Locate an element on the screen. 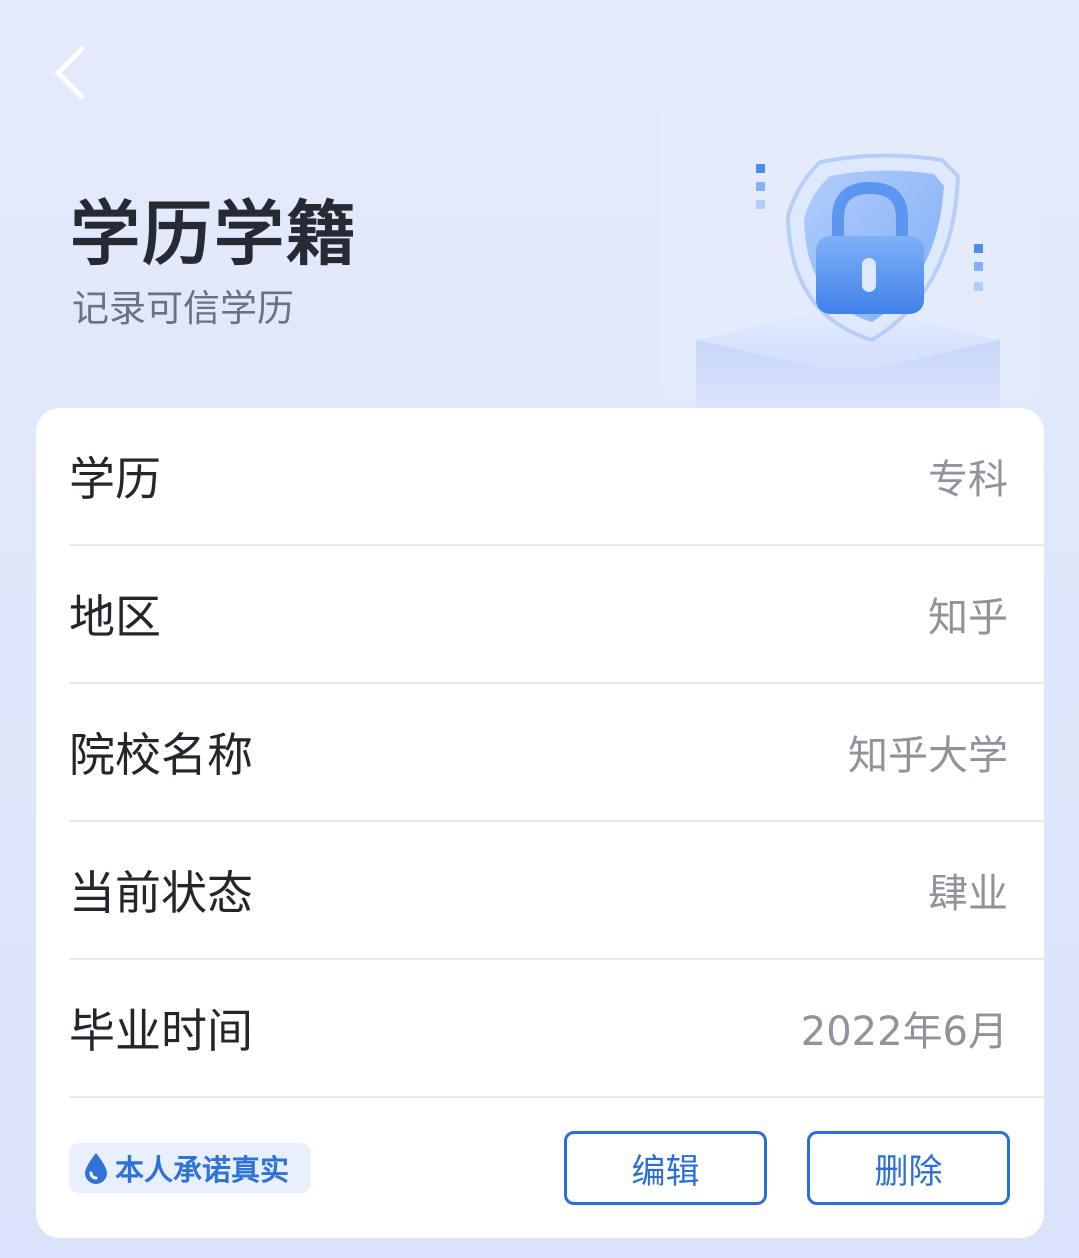 The image size is (1079, 1258). chevron-left-icon is located at coordinates (70, 73).